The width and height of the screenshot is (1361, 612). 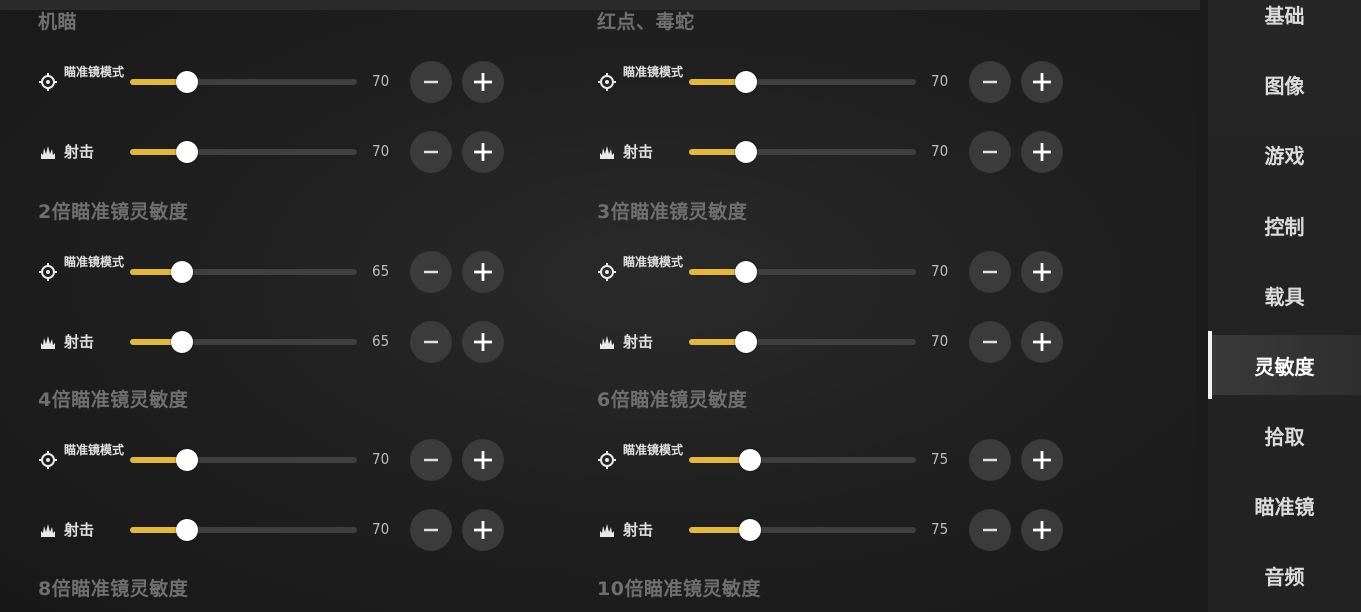 I want to click on sidebar-item-label: 瞄准镜, so click(x=1284, y=506).